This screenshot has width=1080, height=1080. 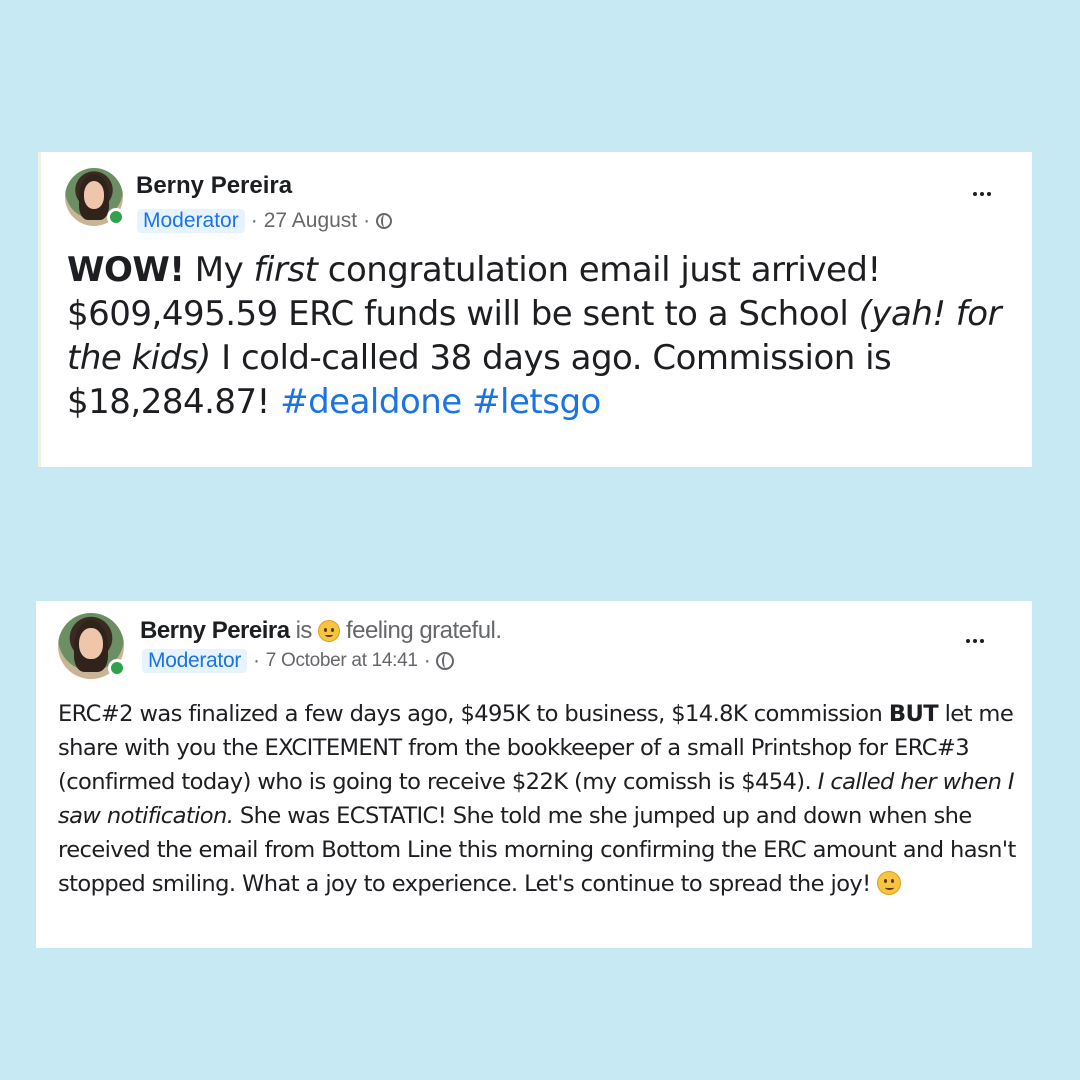 What do you see at coordinates (219, 270) in the screenshot?
I see `post-body-text: My` at bounding box center [219, 270].